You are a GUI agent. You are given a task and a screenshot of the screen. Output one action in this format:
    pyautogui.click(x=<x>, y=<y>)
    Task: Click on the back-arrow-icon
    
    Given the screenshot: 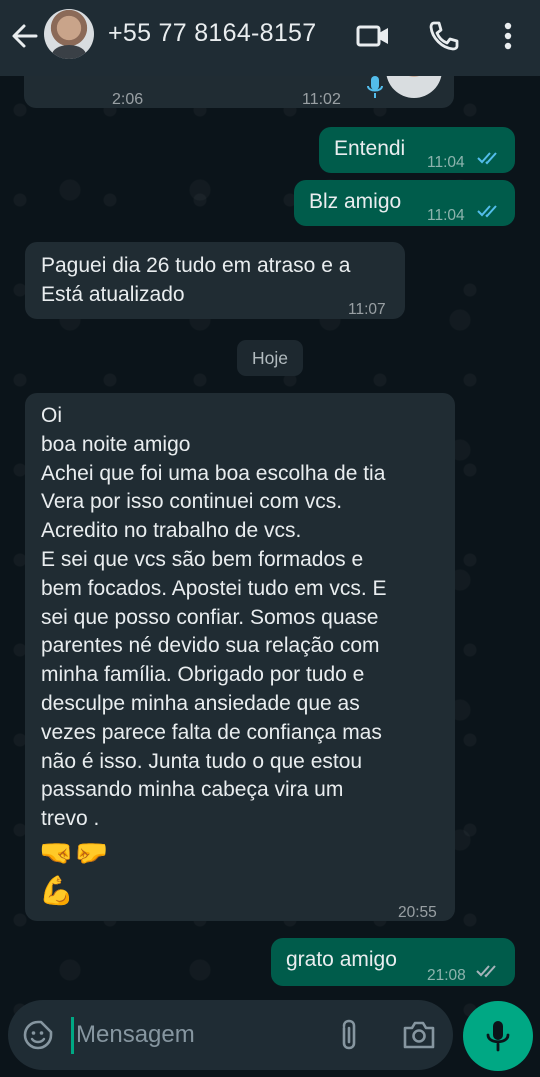 What is the action you would take?
    pyautogui.click(x=24, y=36)
    